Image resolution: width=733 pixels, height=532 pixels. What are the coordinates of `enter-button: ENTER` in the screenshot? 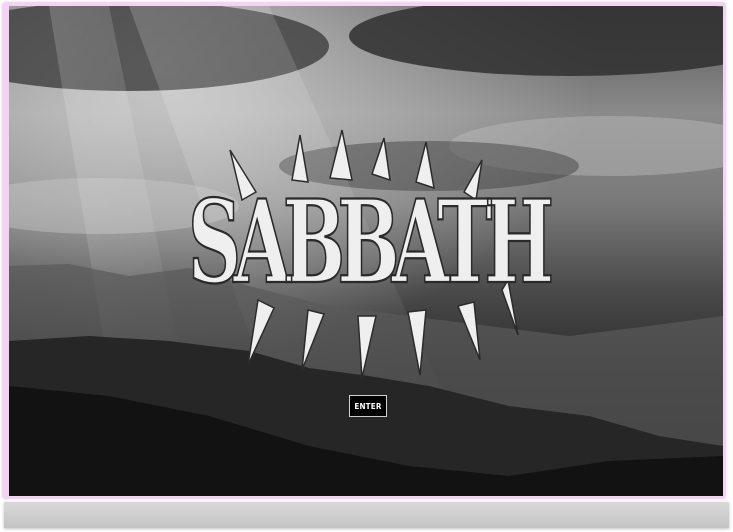 It's located at (368, 406).